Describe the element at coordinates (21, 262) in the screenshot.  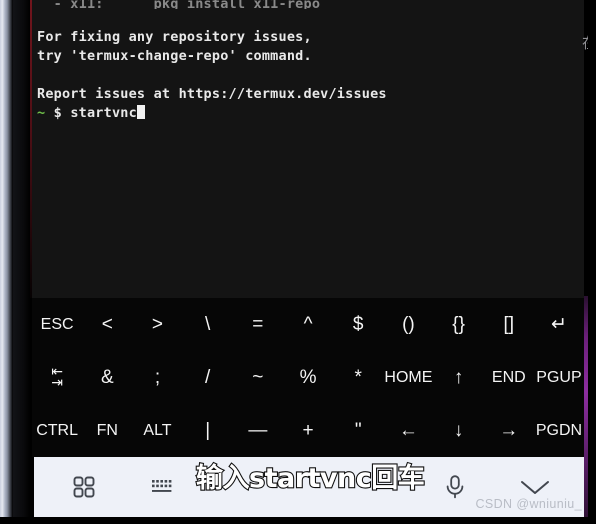
I see `left-bezel-shadow` at that location.